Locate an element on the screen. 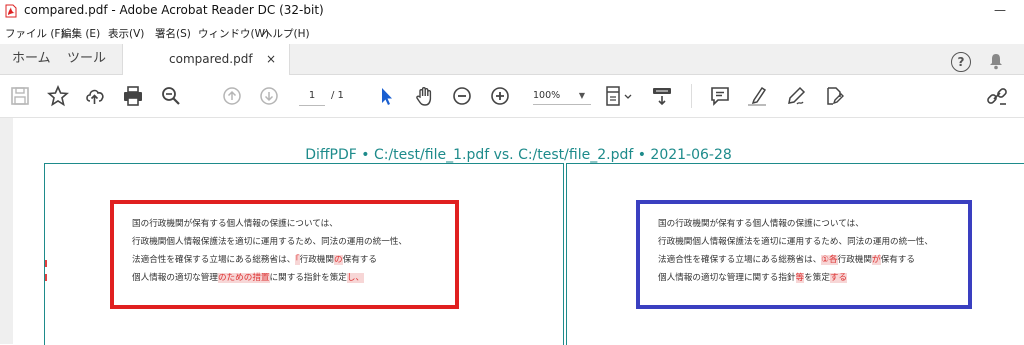 Image resolution: width=1024 pixels, height=345 pixels. diff-highlight: する is located at coordinates (838, 278).